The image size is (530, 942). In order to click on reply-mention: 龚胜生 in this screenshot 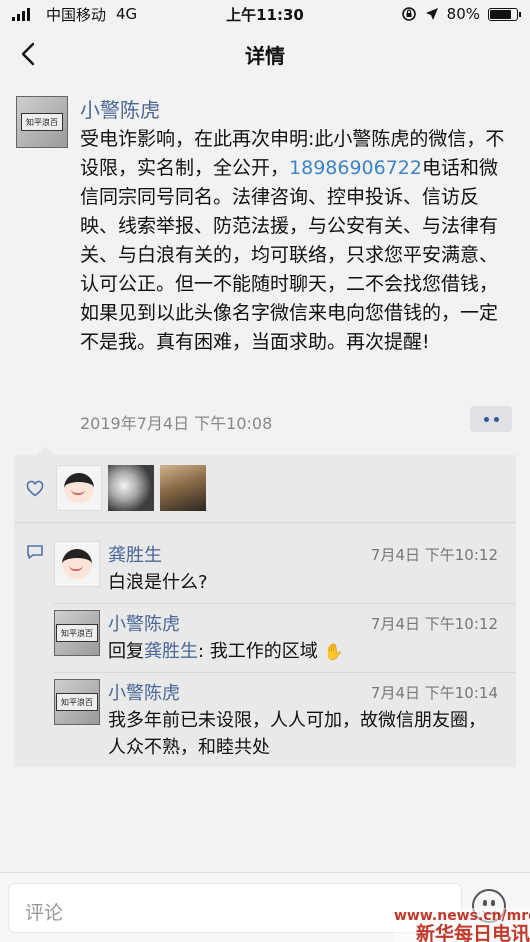, I will do `click(171, 651)`.